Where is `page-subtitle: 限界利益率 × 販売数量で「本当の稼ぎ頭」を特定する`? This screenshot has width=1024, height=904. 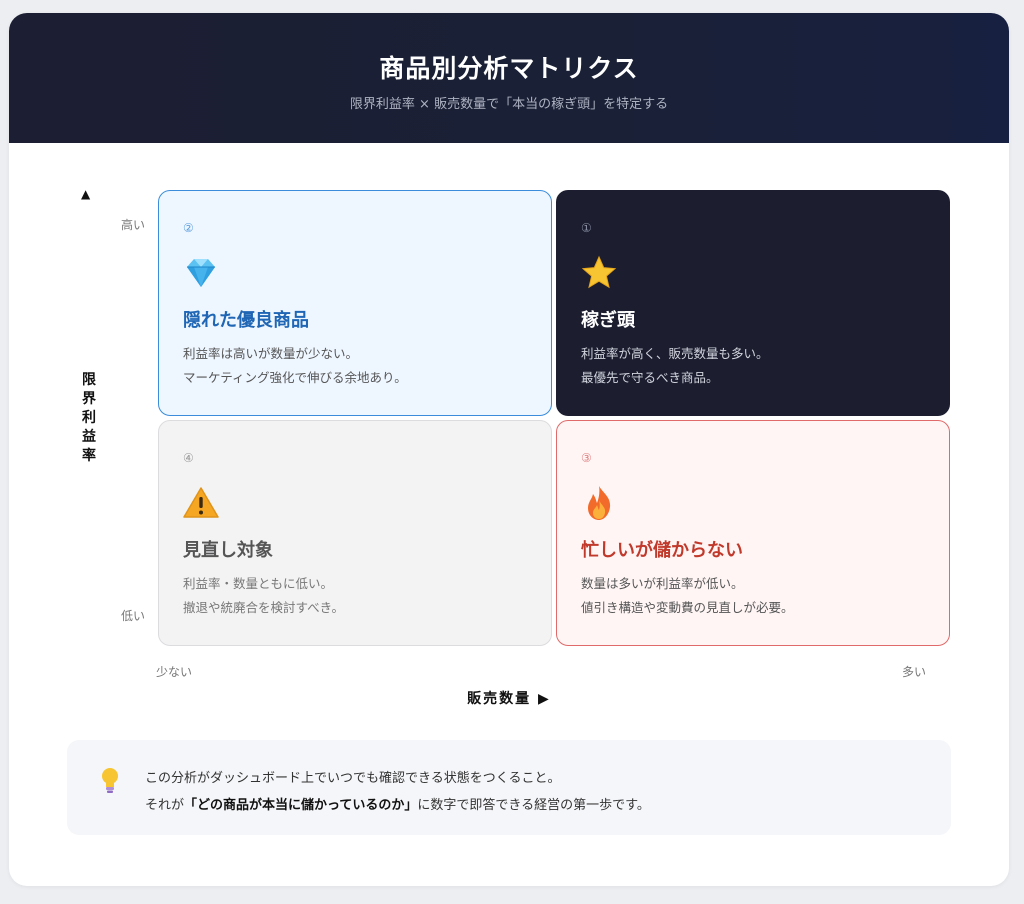 page-subtitle: 限界利益率 × 販売数量で「本当の稼ぎ頭」を特定する is located at coordinates (509, 104).